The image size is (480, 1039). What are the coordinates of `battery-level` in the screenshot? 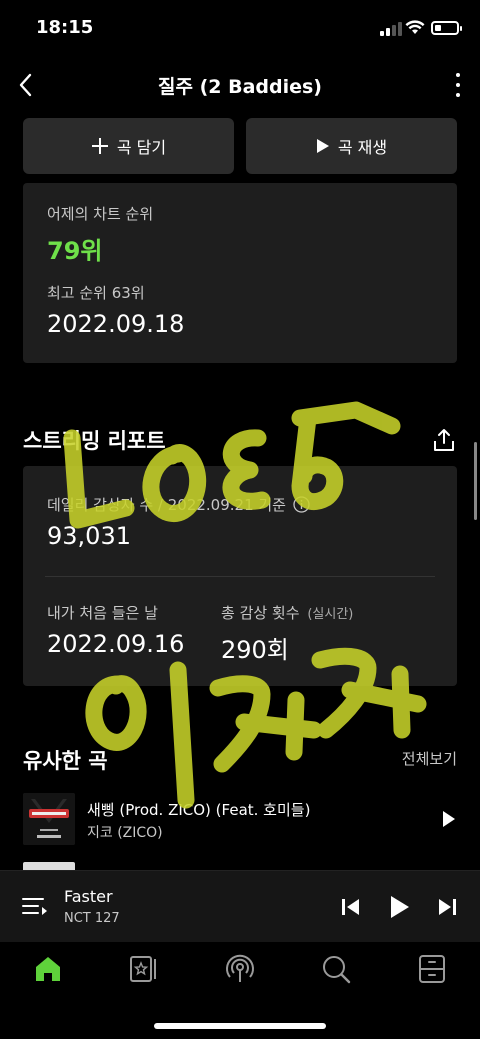 It's located at (438, 28).